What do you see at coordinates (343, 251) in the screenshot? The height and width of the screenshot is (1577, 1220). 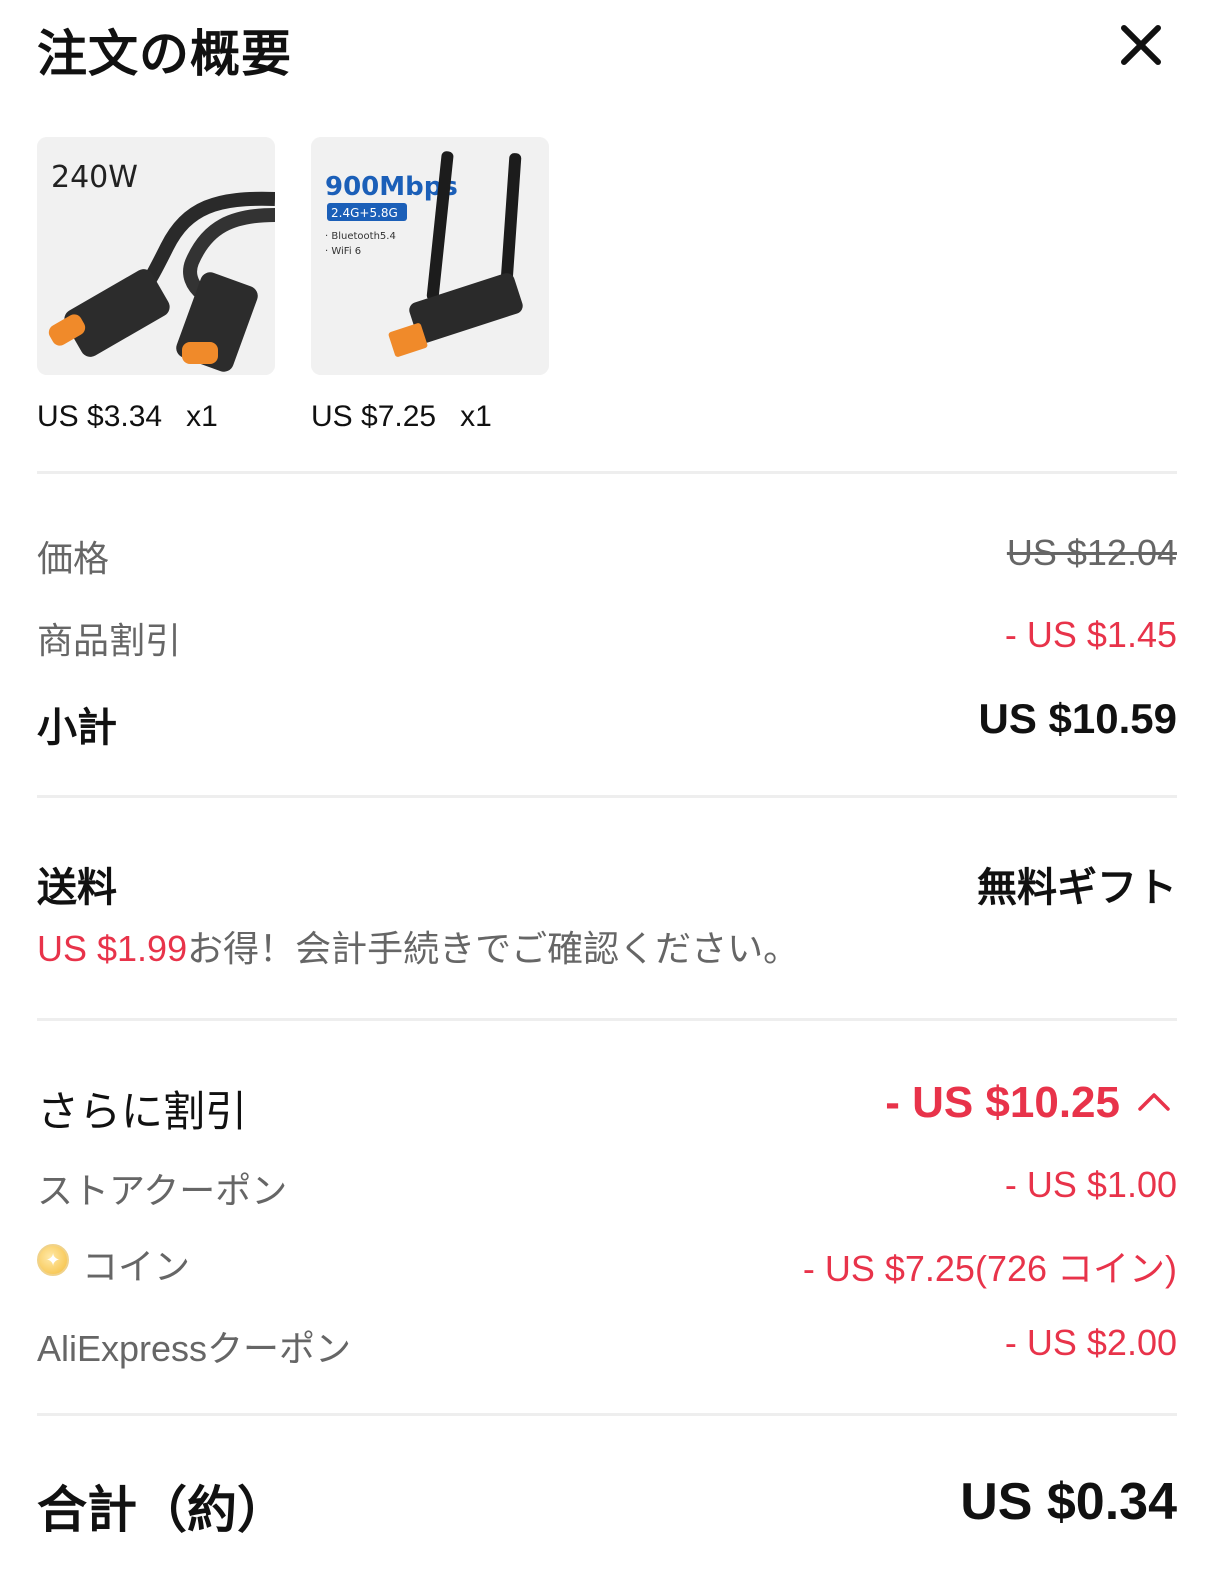 I see `product-image-spec: · WiFi 6` at bounding box center [343, 251].